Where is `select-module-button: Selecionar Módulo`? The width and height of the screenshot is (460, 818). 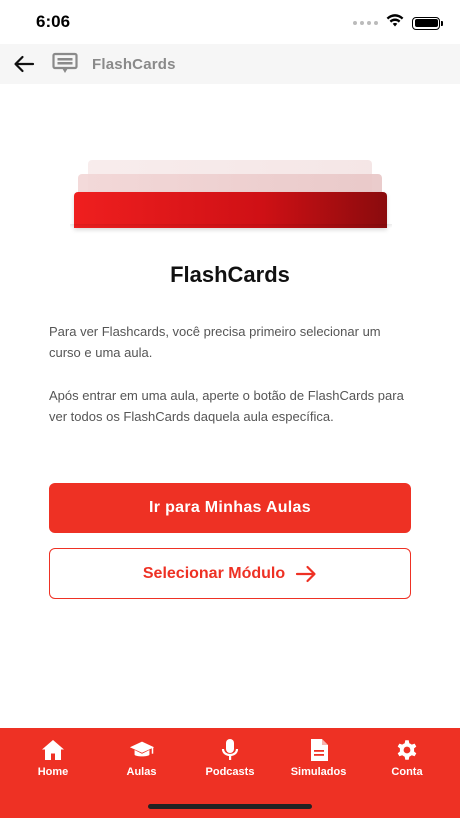
select-module-button: Selecionar Módulo is located at coordinates (230, 573).